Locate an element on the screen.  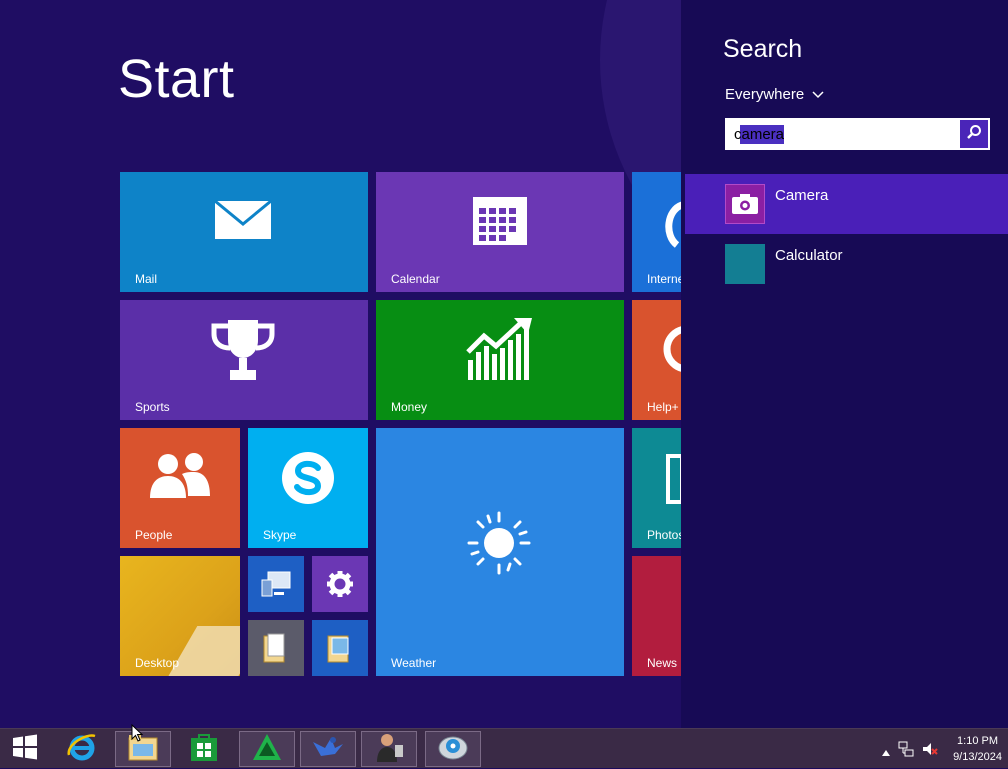
volume-muted-icon is located at coordinates (930, 751).